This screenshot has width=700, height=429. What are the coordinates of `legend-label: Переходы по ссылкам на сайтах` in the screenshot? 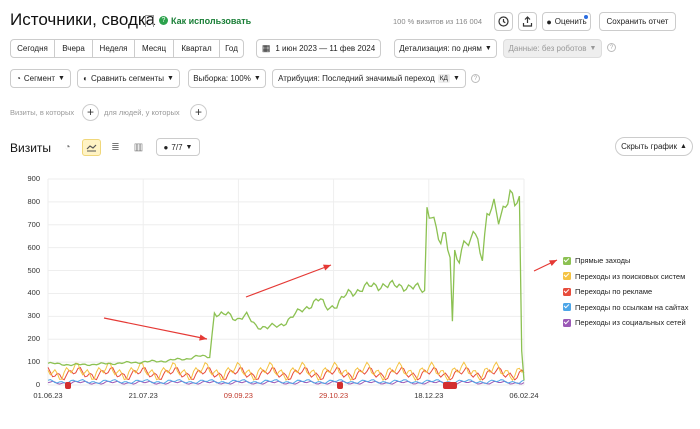 It's located at (632, 307).